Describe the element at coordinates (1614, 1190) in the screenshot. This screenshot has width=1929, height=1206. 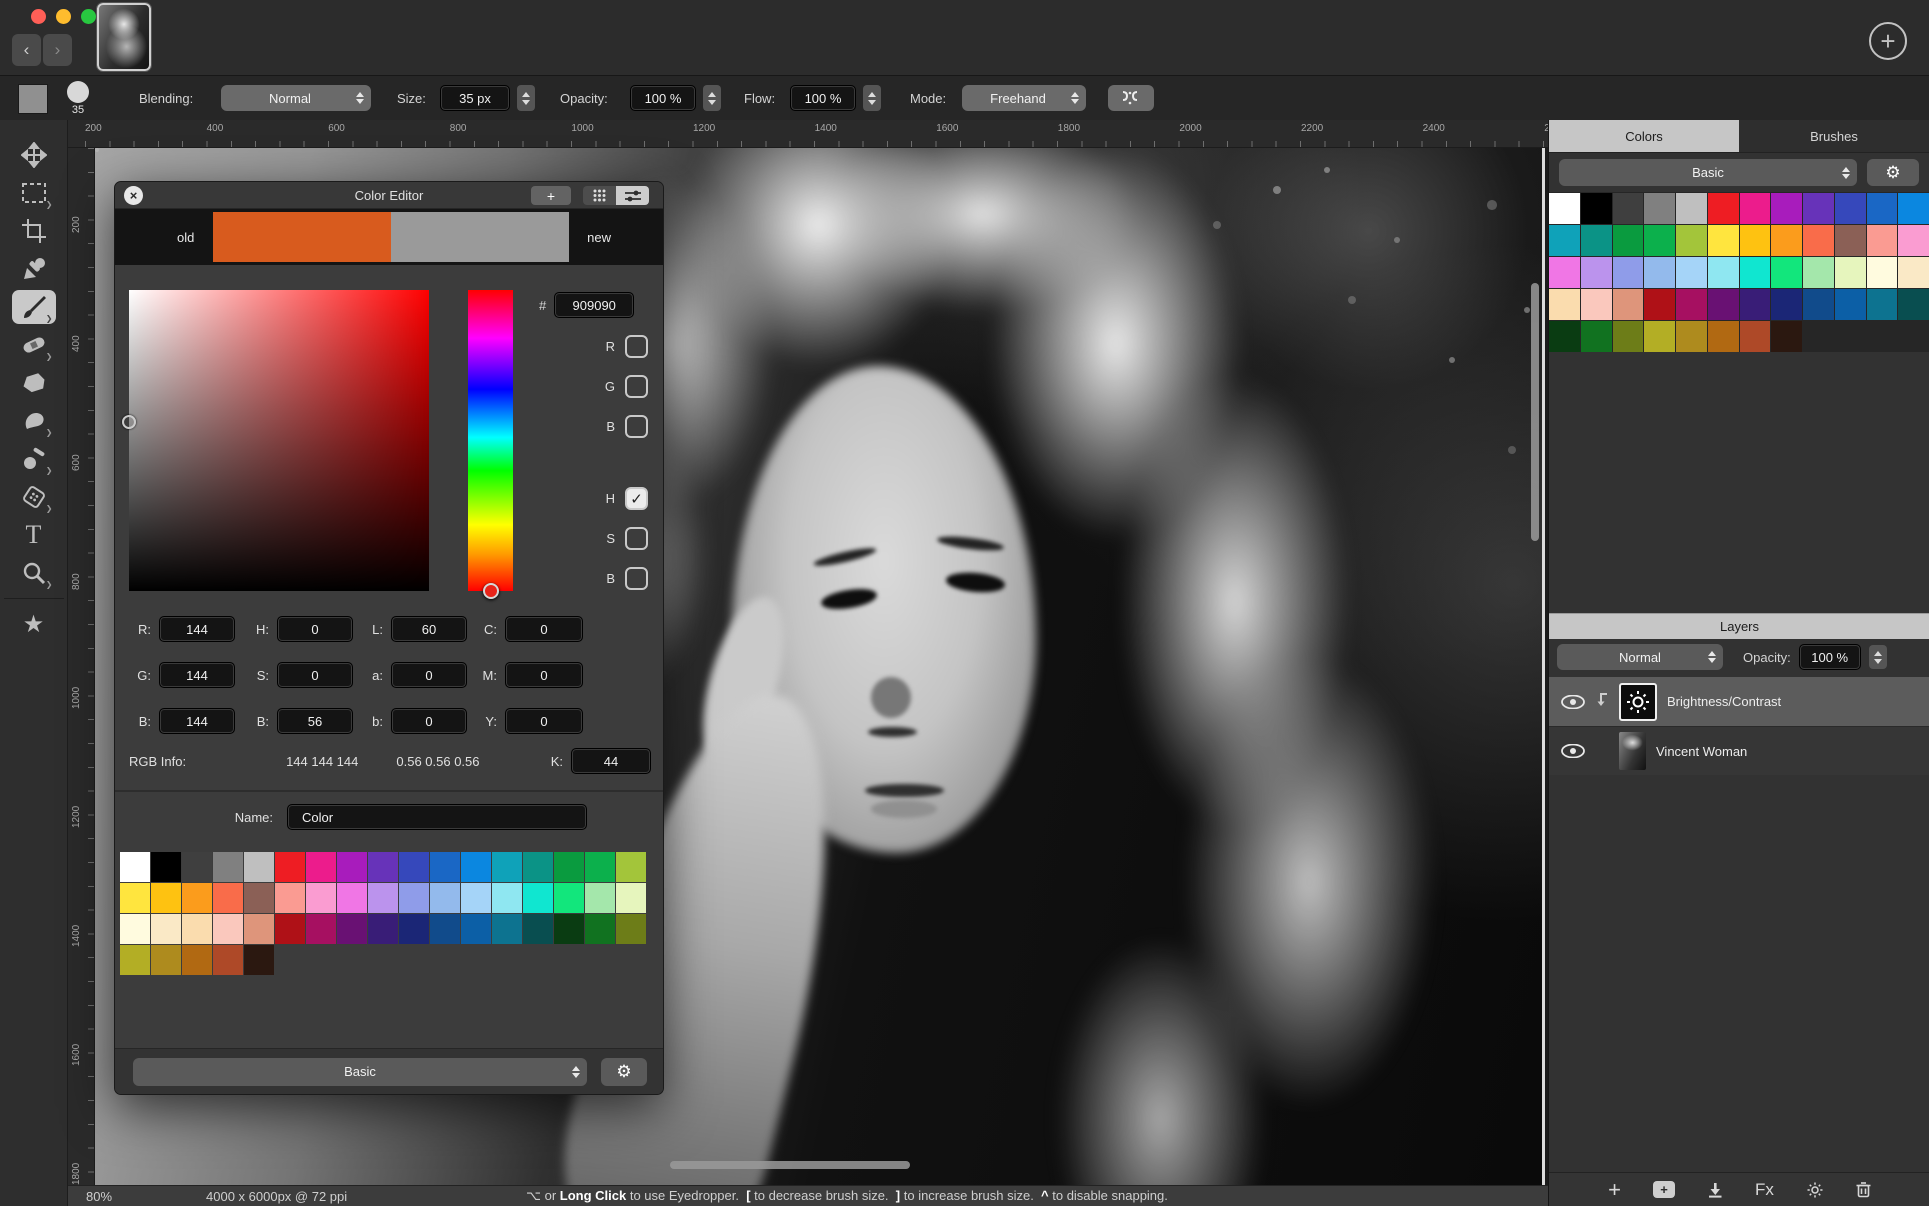
I see `add-layer-button: +` at that location.